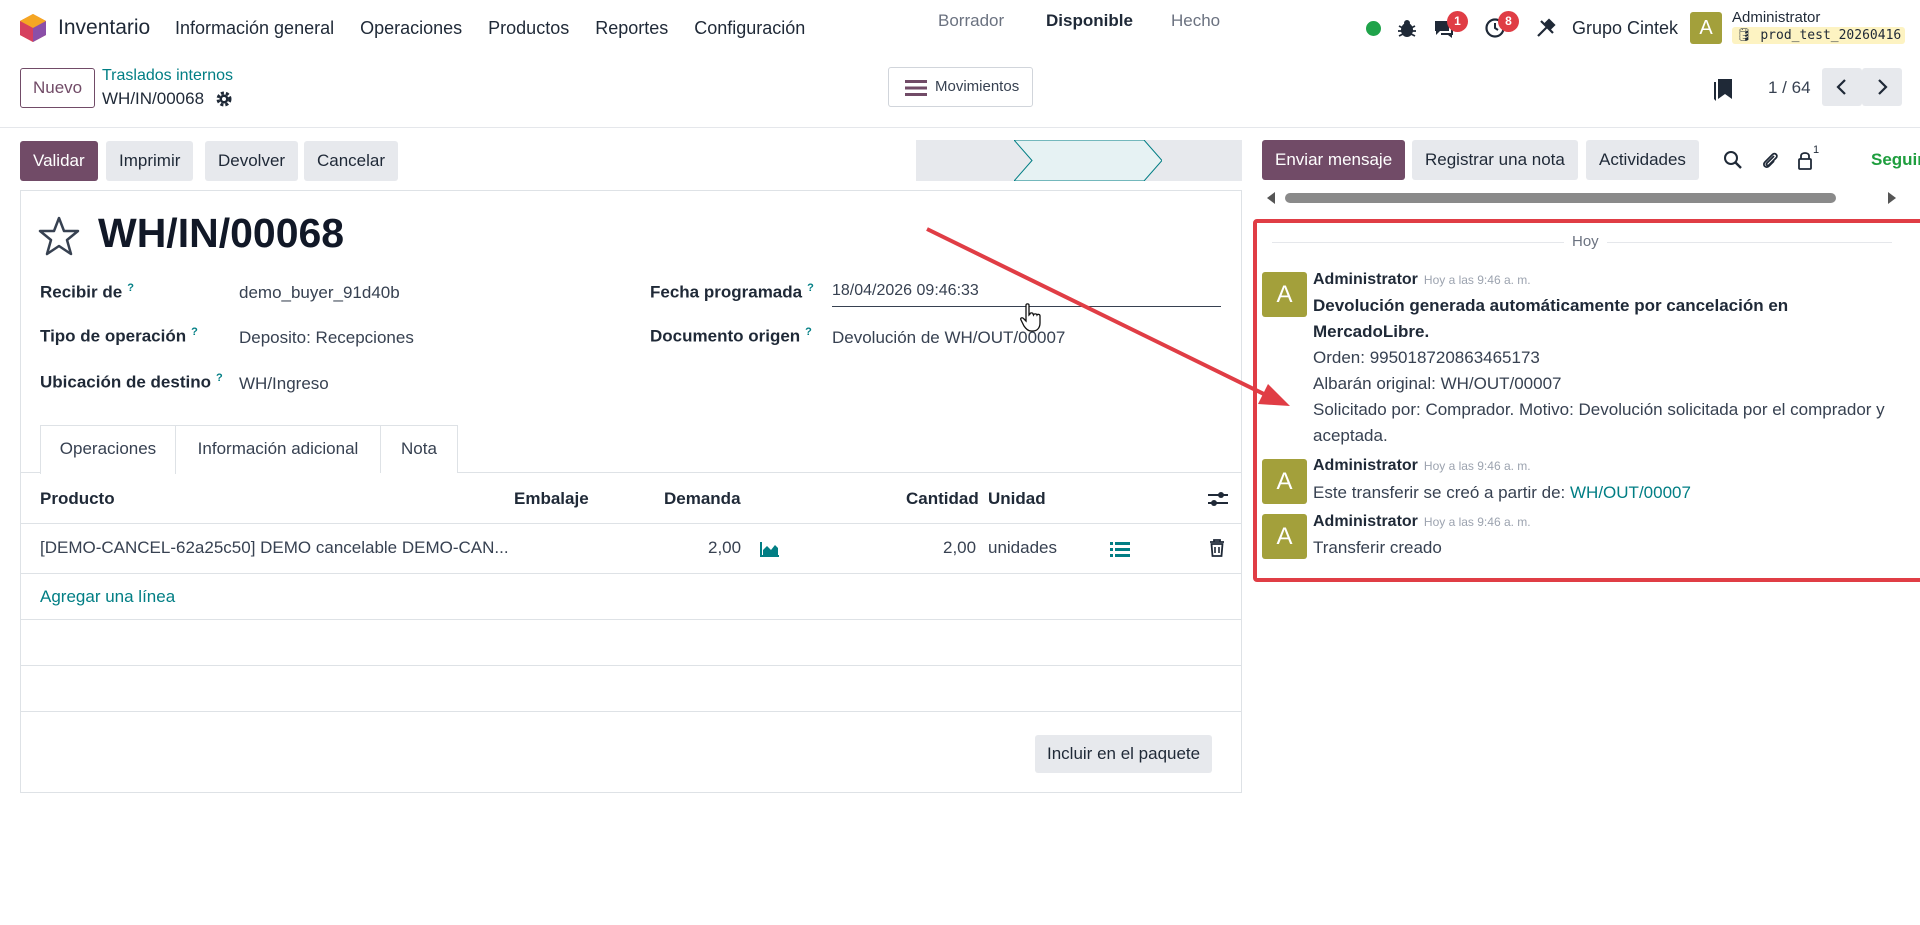  I want to click on paperclip-icon, so click(1770, 160).